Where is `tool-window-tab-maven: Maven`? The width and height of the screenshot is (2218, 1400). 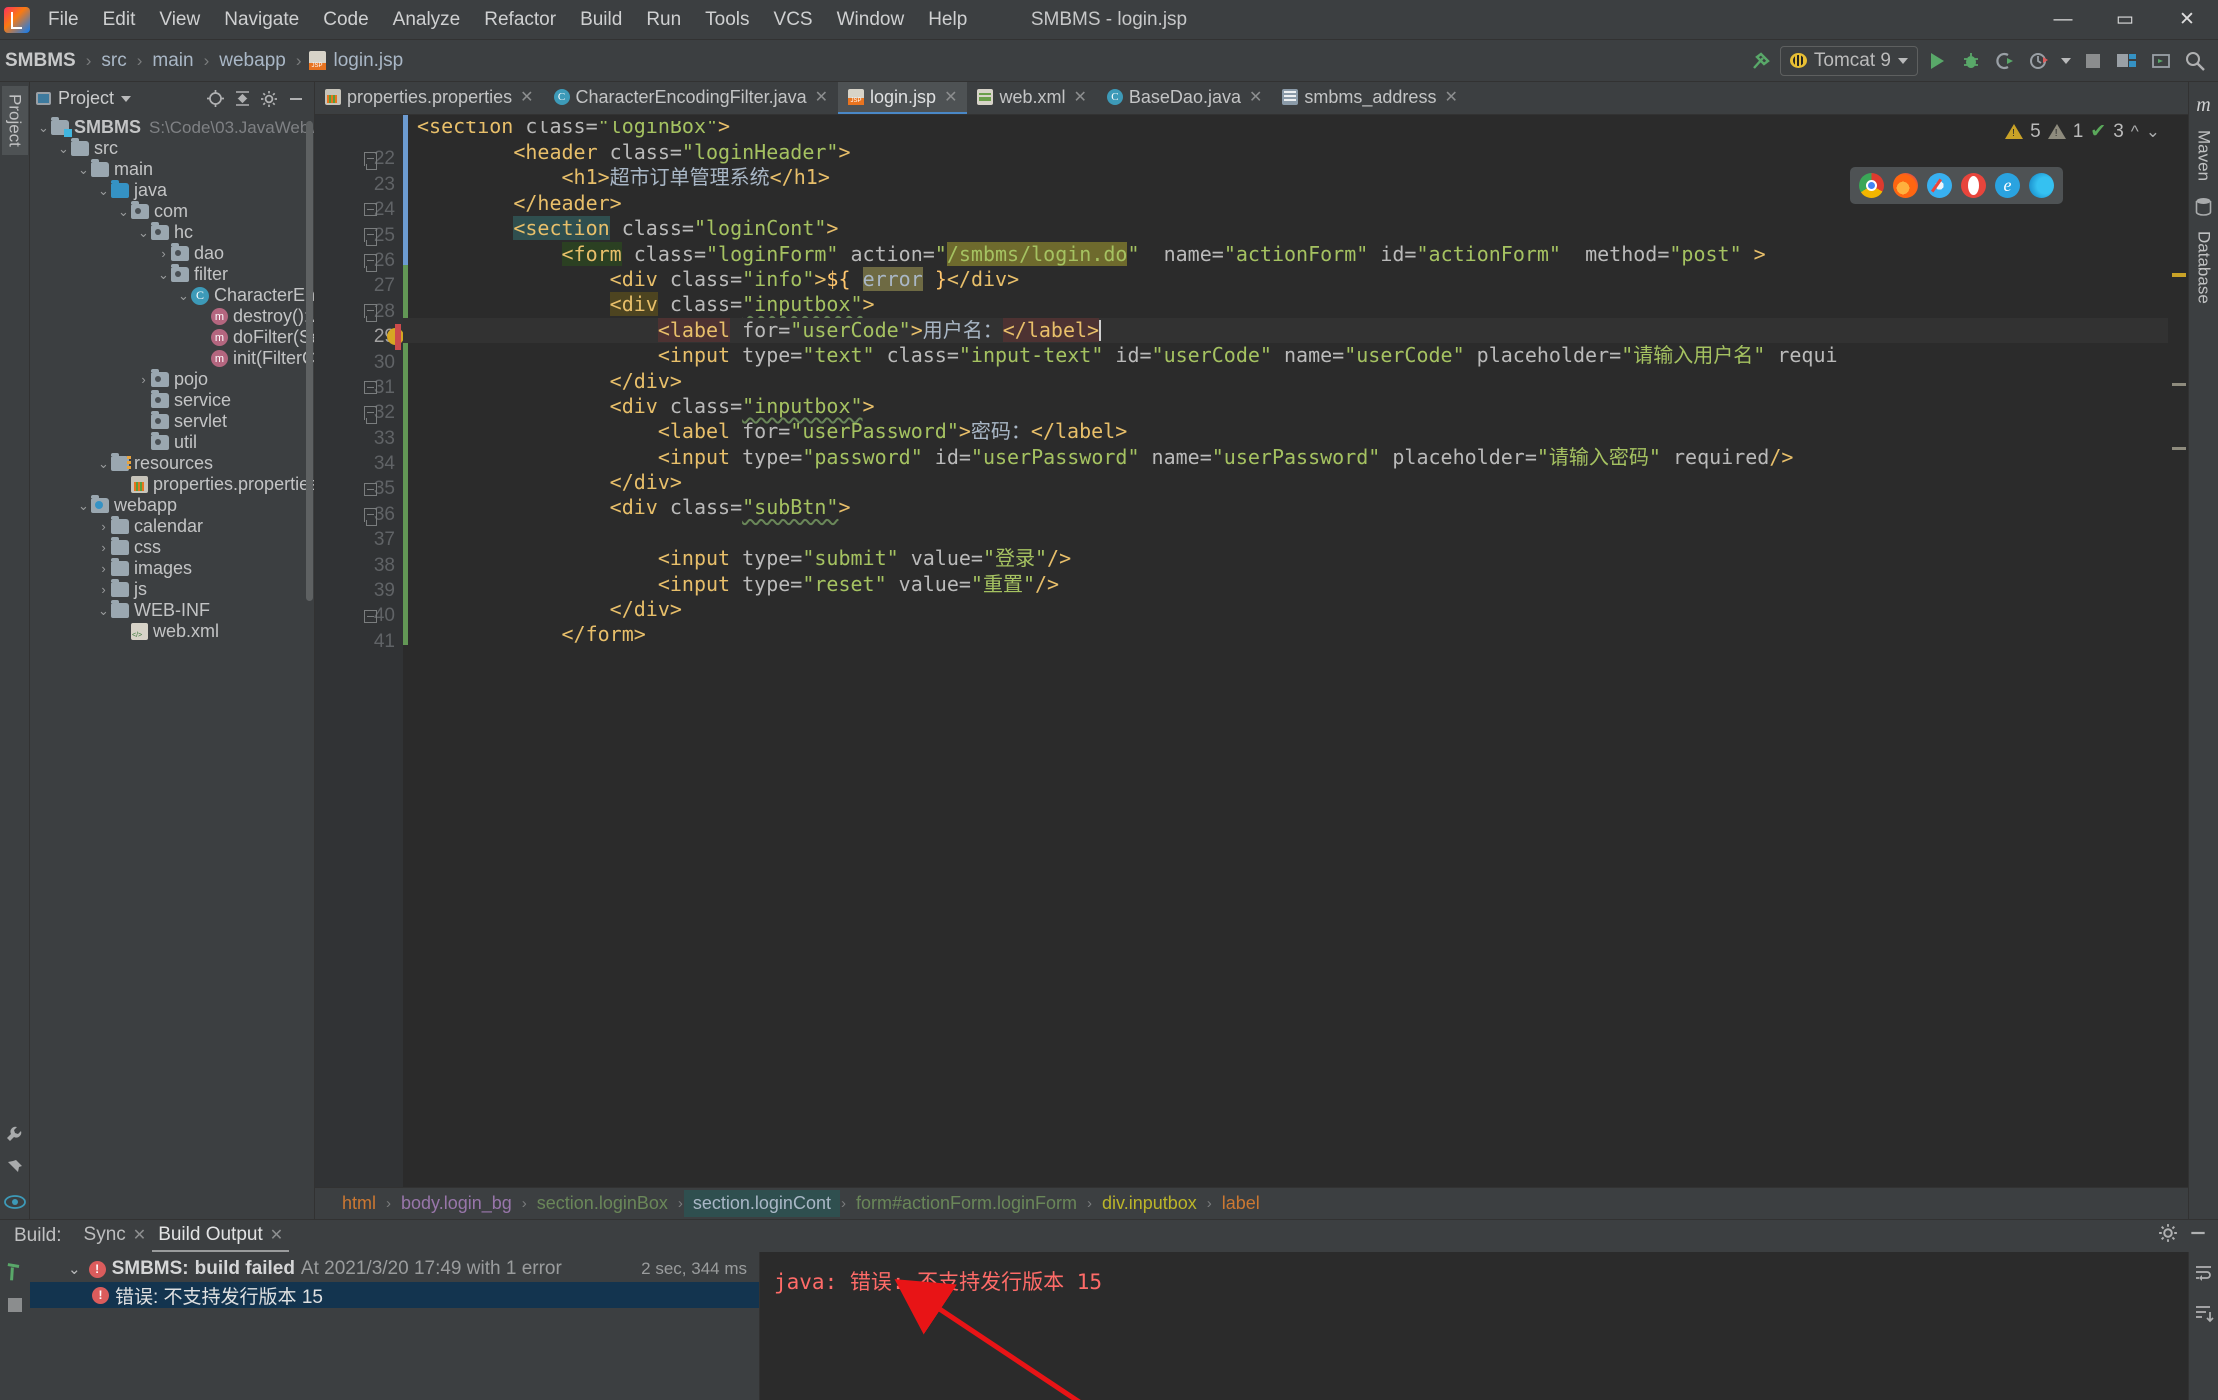
tool-window-tab-maven: Maven is located at coordinates (2204, 155).